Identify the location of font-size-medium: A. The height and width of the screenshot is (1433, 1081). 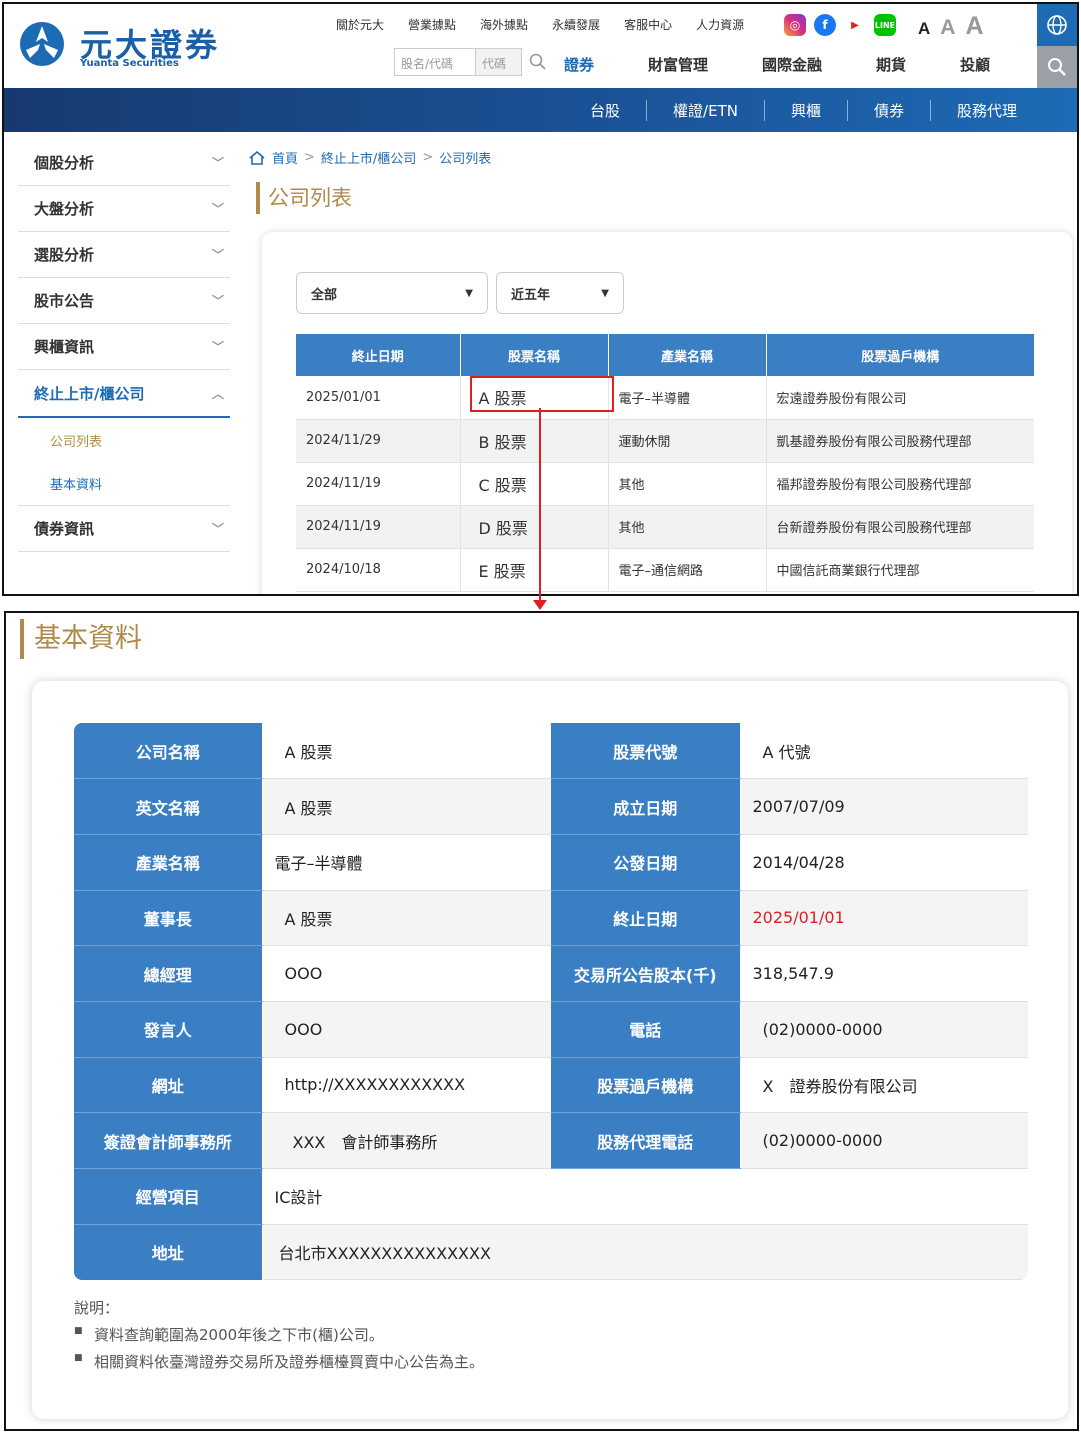
(947, 28).